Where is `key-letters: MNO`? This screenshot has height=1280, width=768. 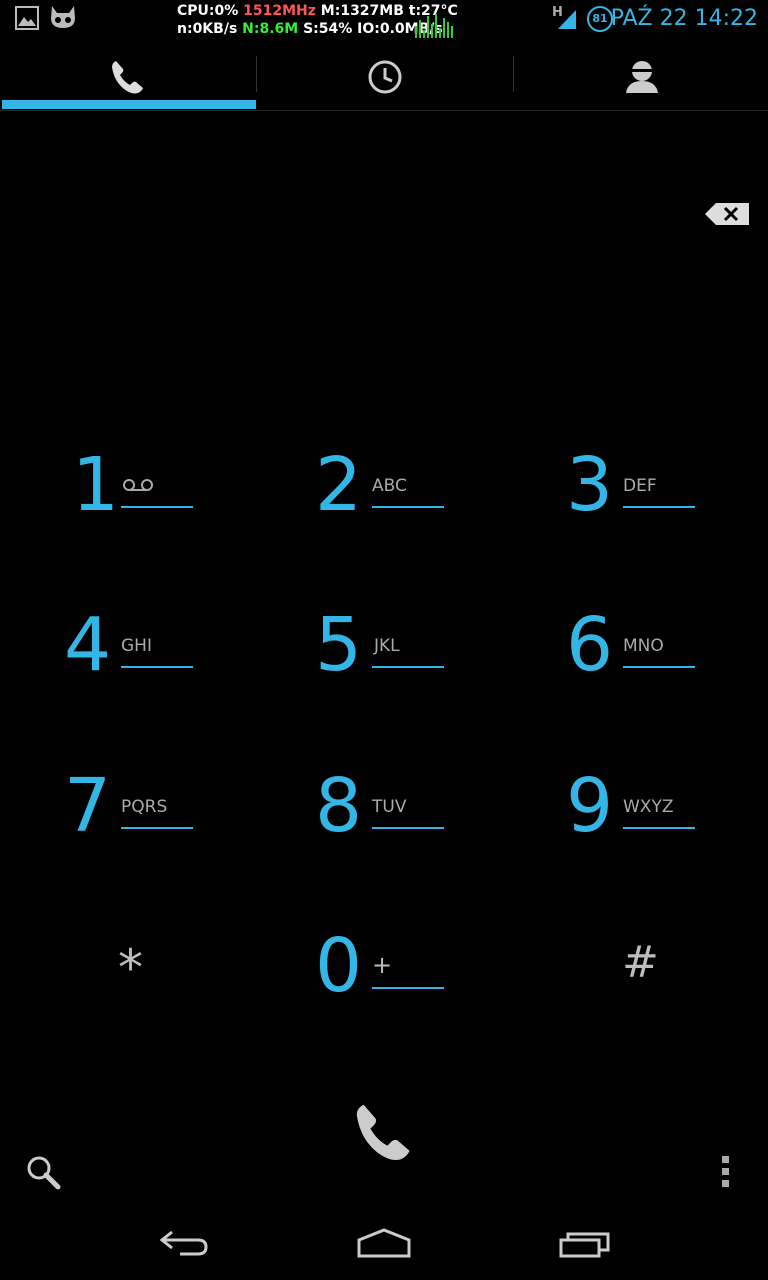
key-letters: MNO is located at coordinates (643, 646).